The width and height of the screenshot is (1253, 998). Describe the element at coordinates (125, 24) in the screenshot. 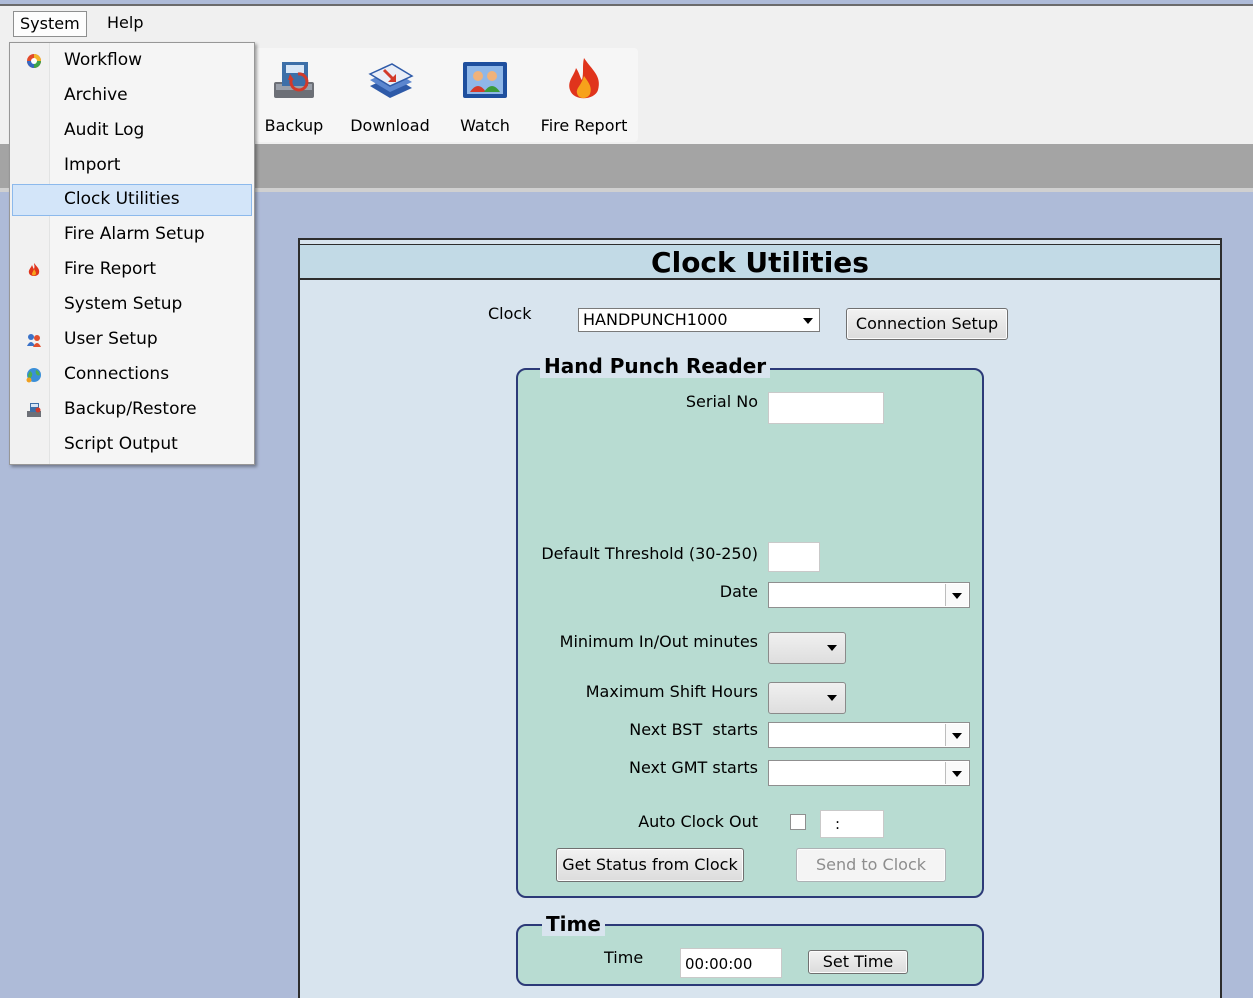

I see `menu-help: Help` at that location.